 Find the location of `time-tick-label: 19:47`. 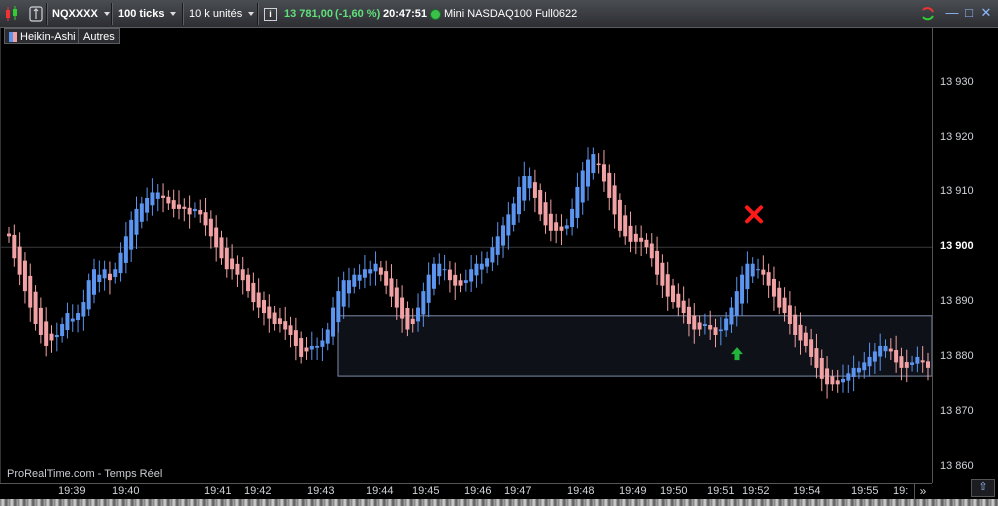

time-tick-label: 19:47 is located at coordinates (518, 491).